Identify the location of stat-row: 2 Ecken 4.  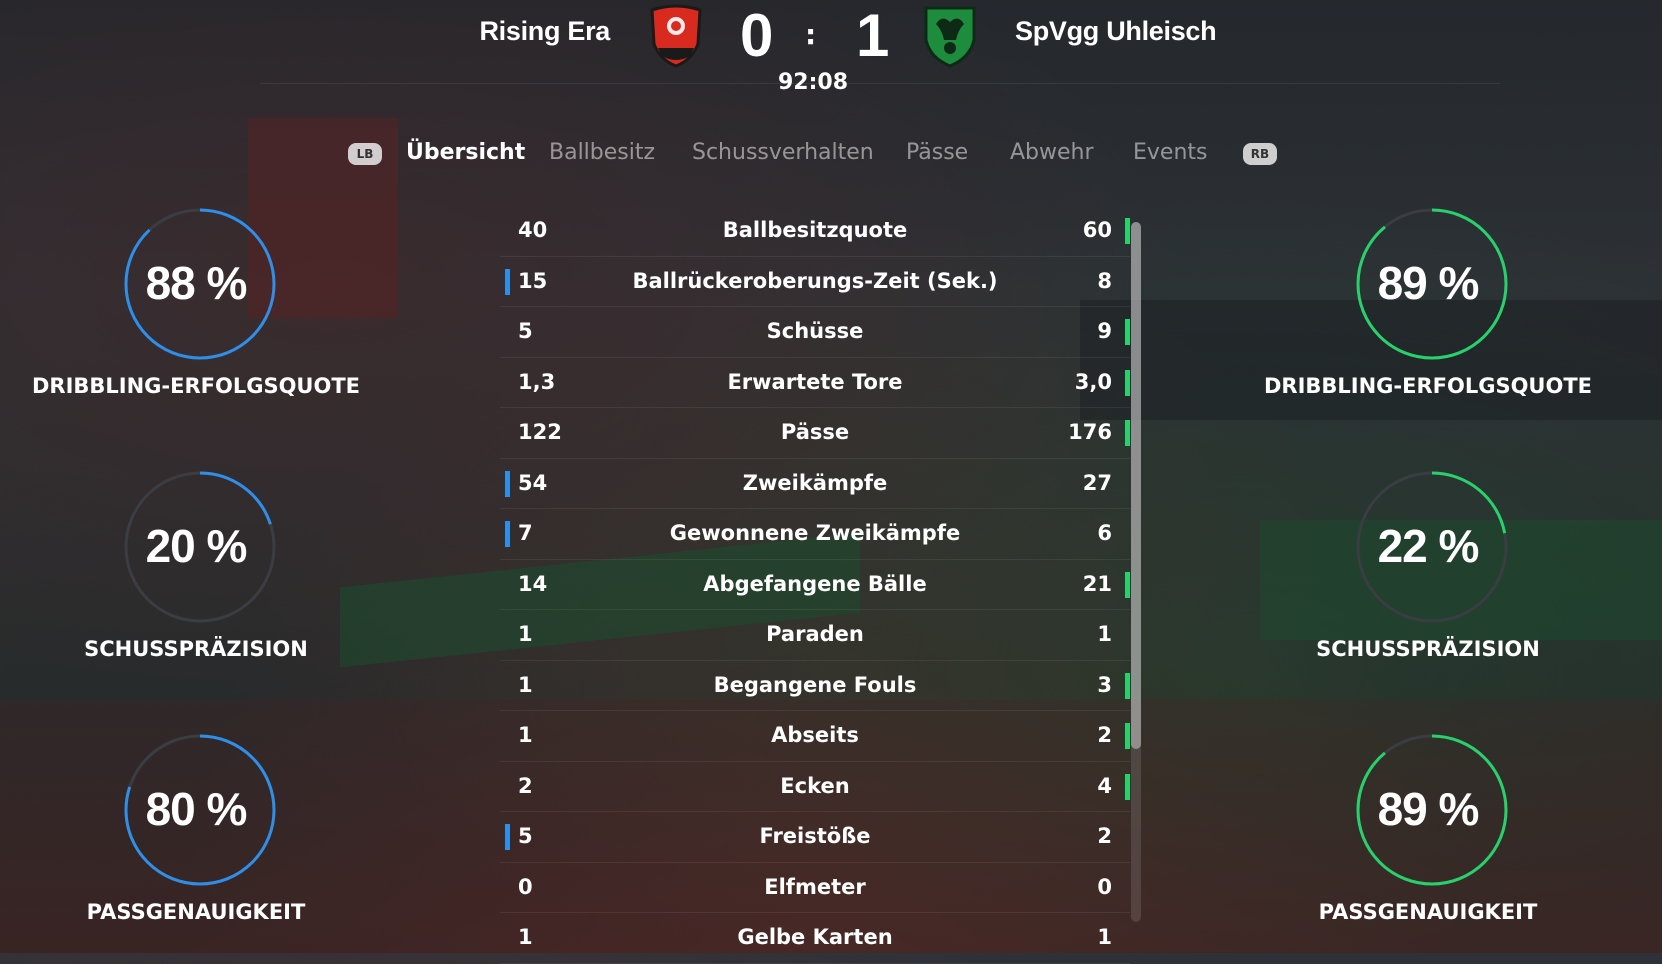
(815, 787).